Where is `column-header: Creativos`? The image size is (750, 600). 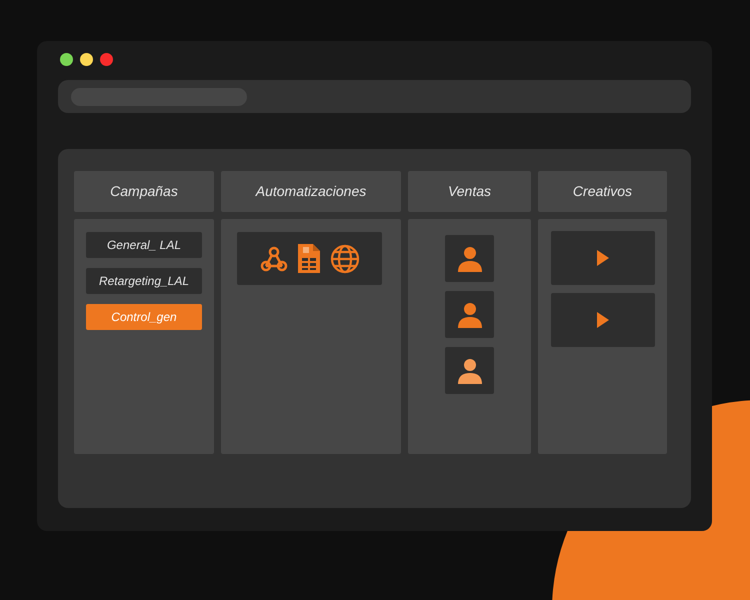 column-header: Creativos is located at coordinates (602, 191).